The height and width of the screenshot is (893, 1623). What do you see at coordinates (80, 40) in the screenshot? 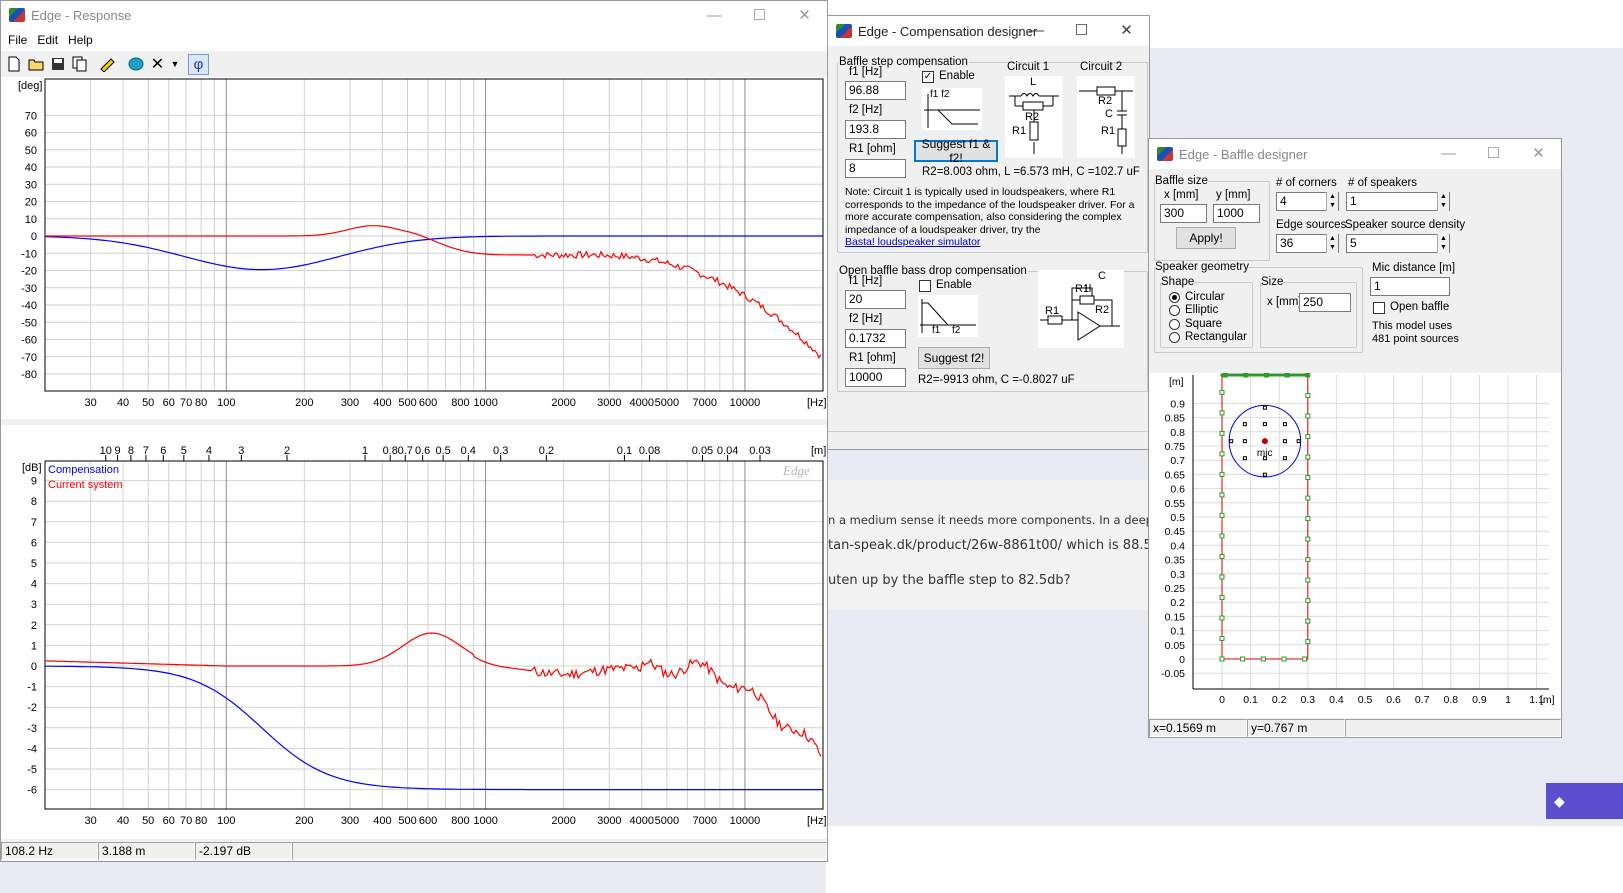
I see `menu-help: Help` at bounding box center [80, 40].